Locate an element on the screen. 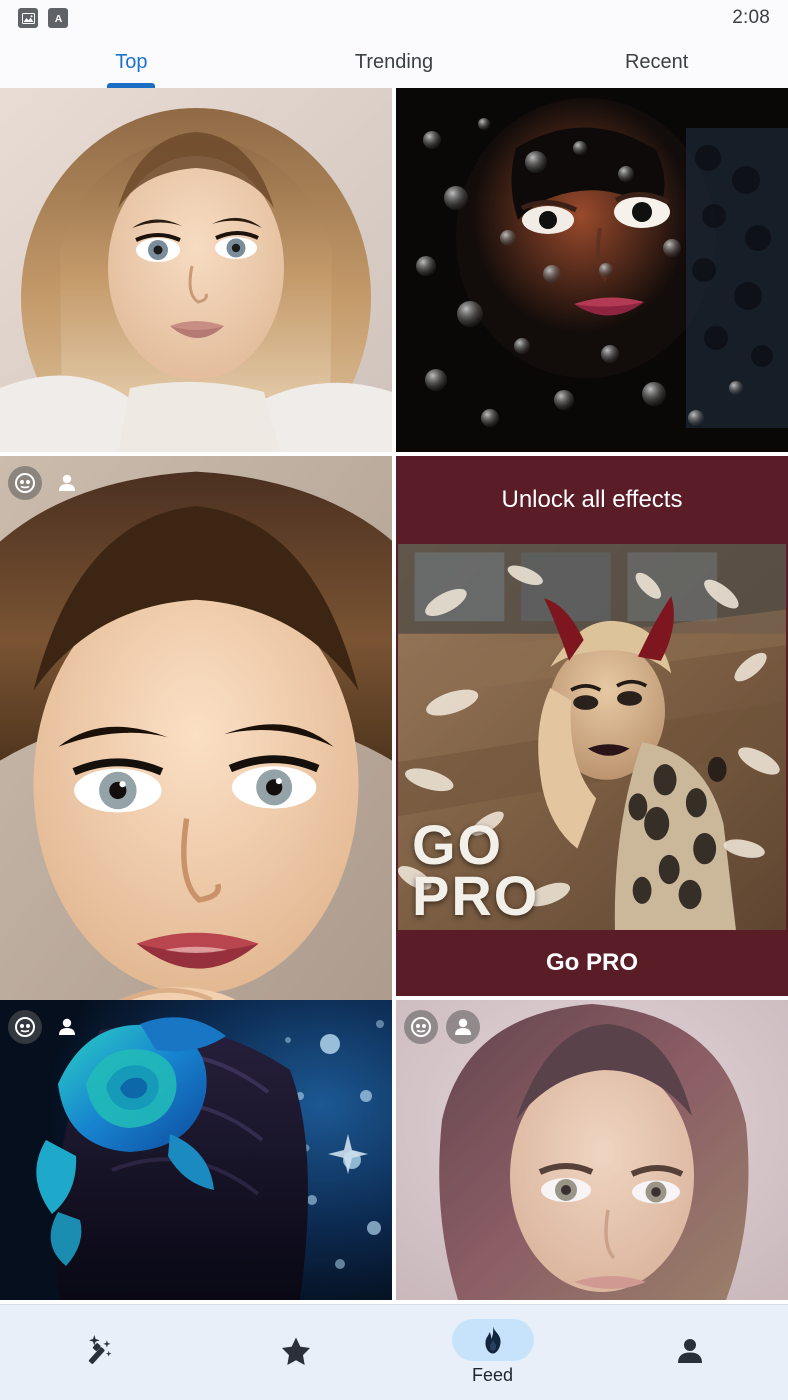 The image size is (788, 1400). promo-overlay-line-2: PRO is located at coordinates (476, 896).